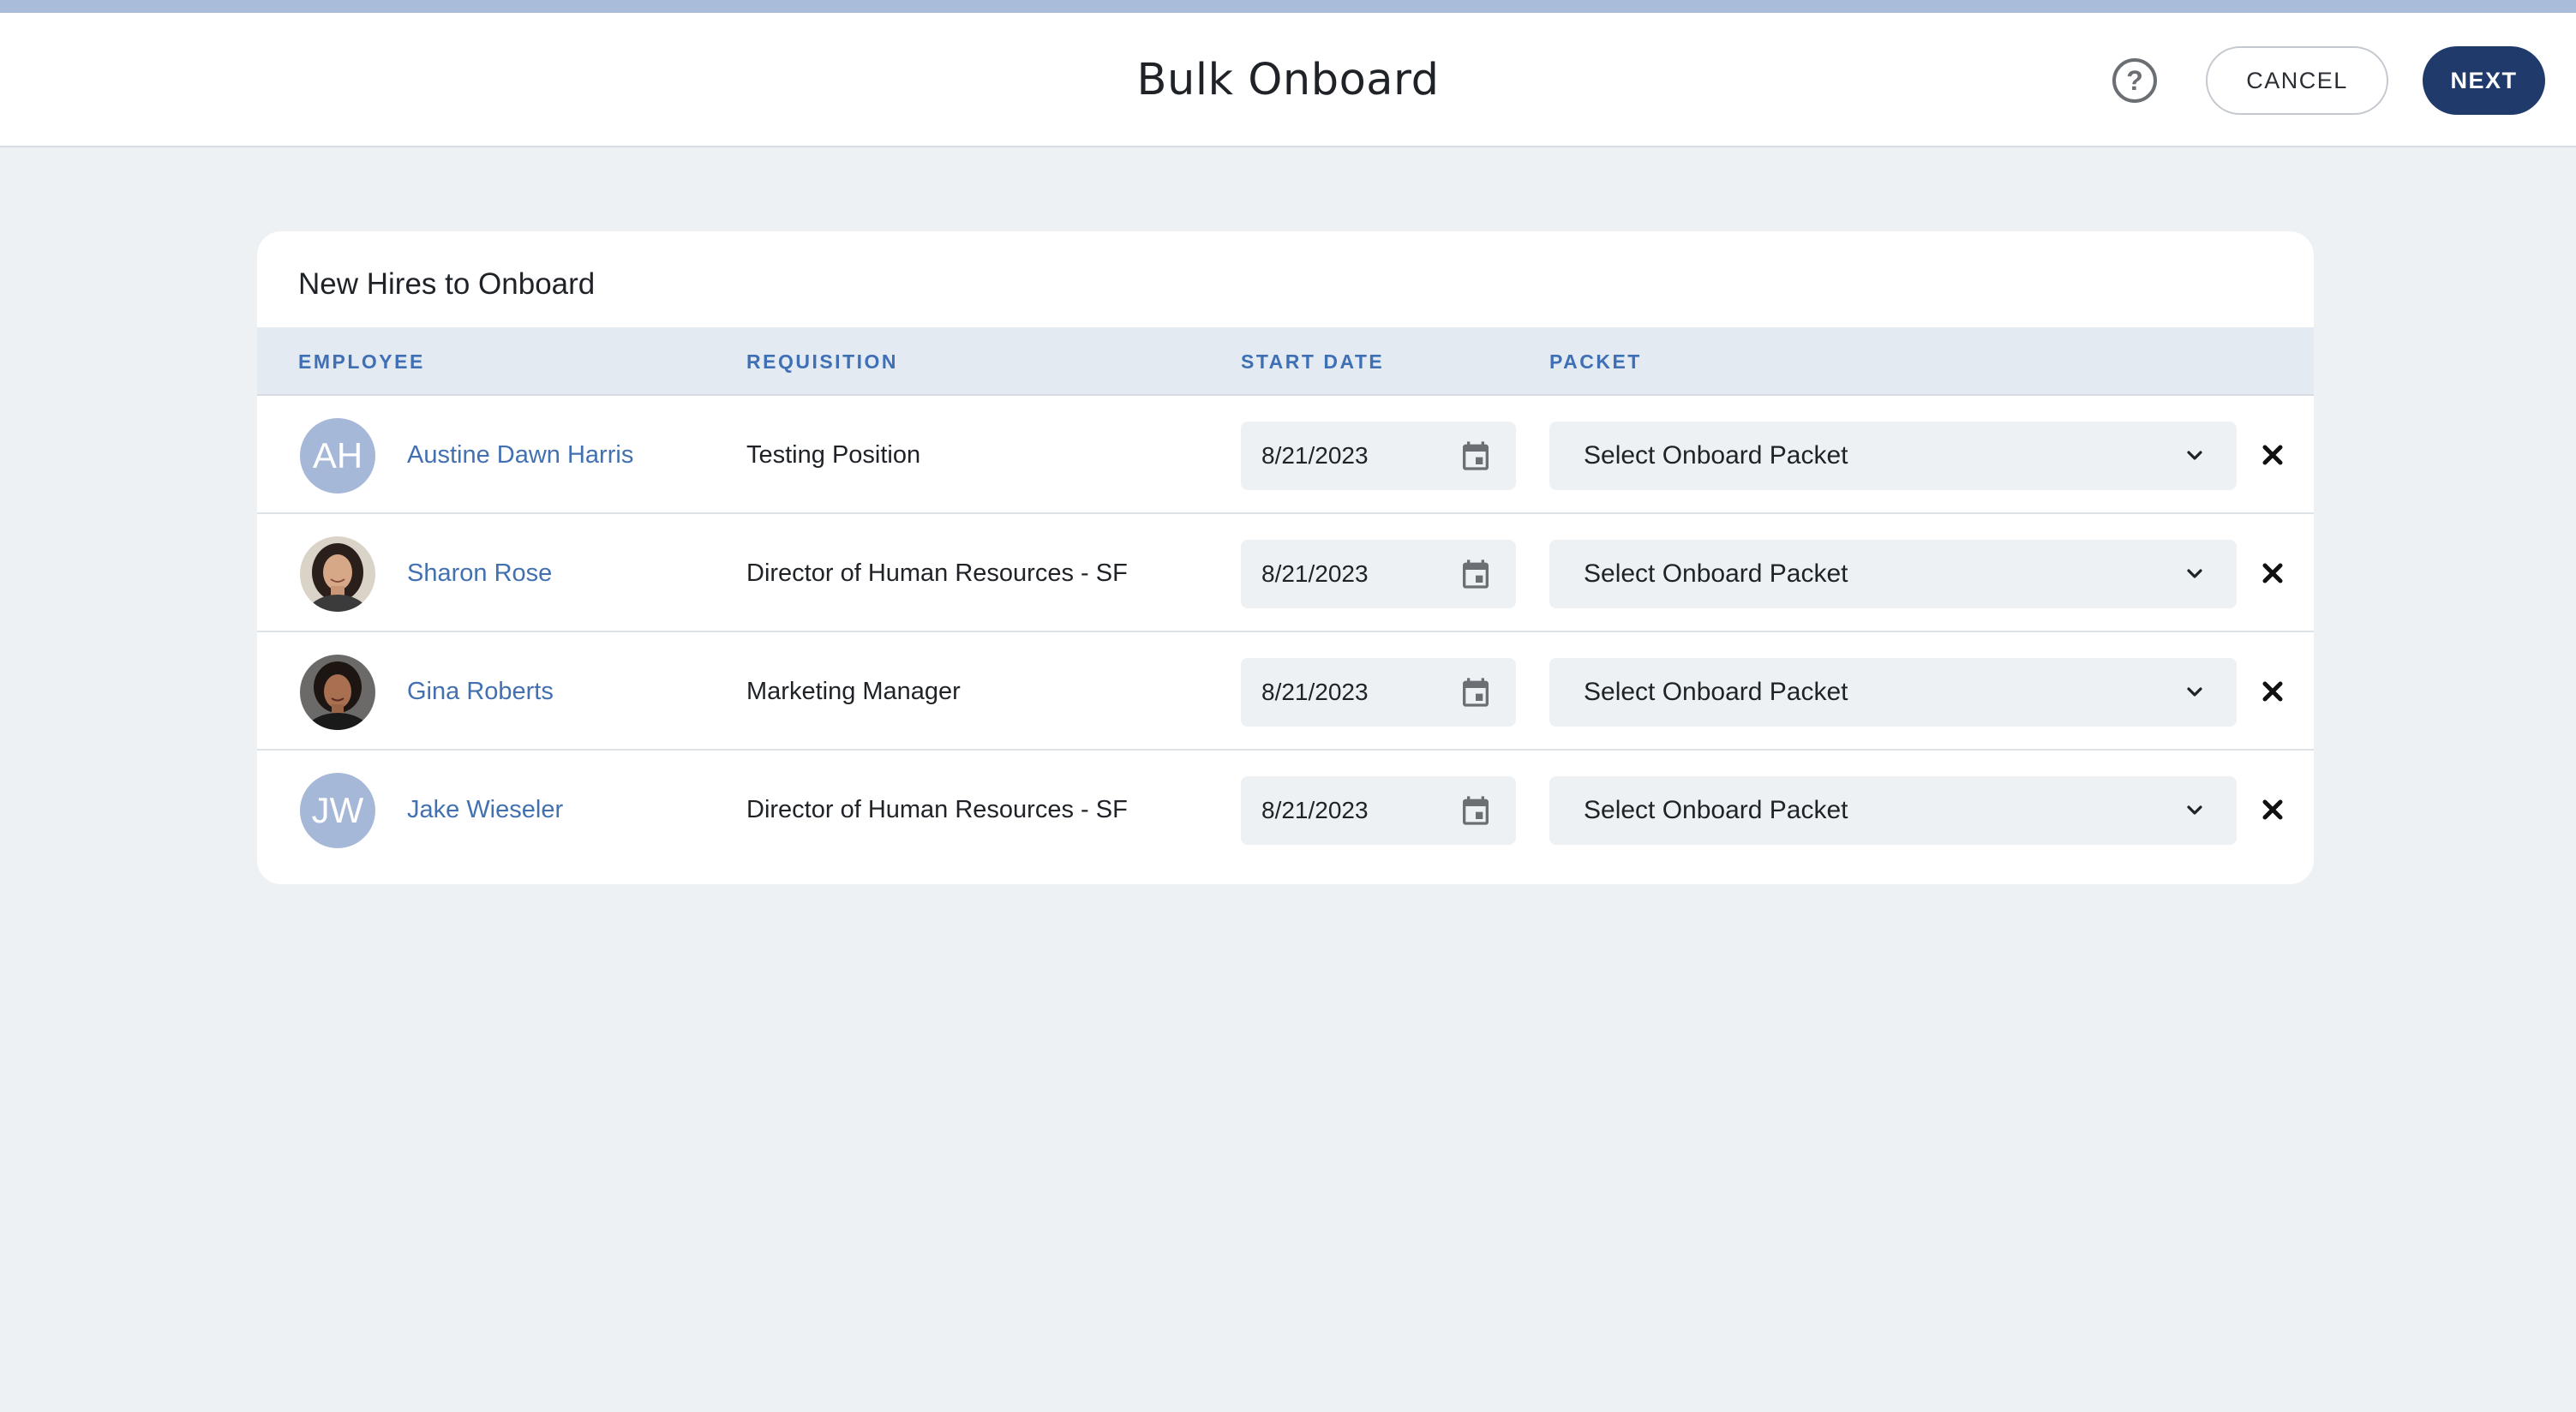 This screenshot has width=2576, height=1412. Describe the element at coordinates (833, 454) in the screenshot. I see `requisition-text: Testing Position` at that location.